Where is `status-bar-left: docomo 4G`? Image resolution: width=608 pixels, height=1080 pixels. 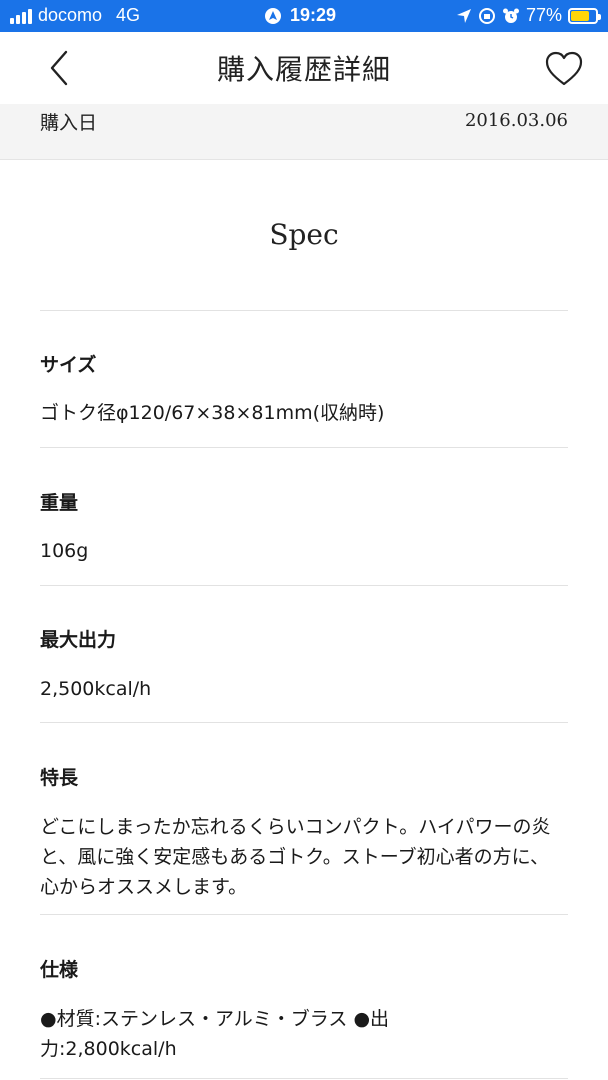 status-bar-left: docomo 4G is located at coordinates (75, 15).